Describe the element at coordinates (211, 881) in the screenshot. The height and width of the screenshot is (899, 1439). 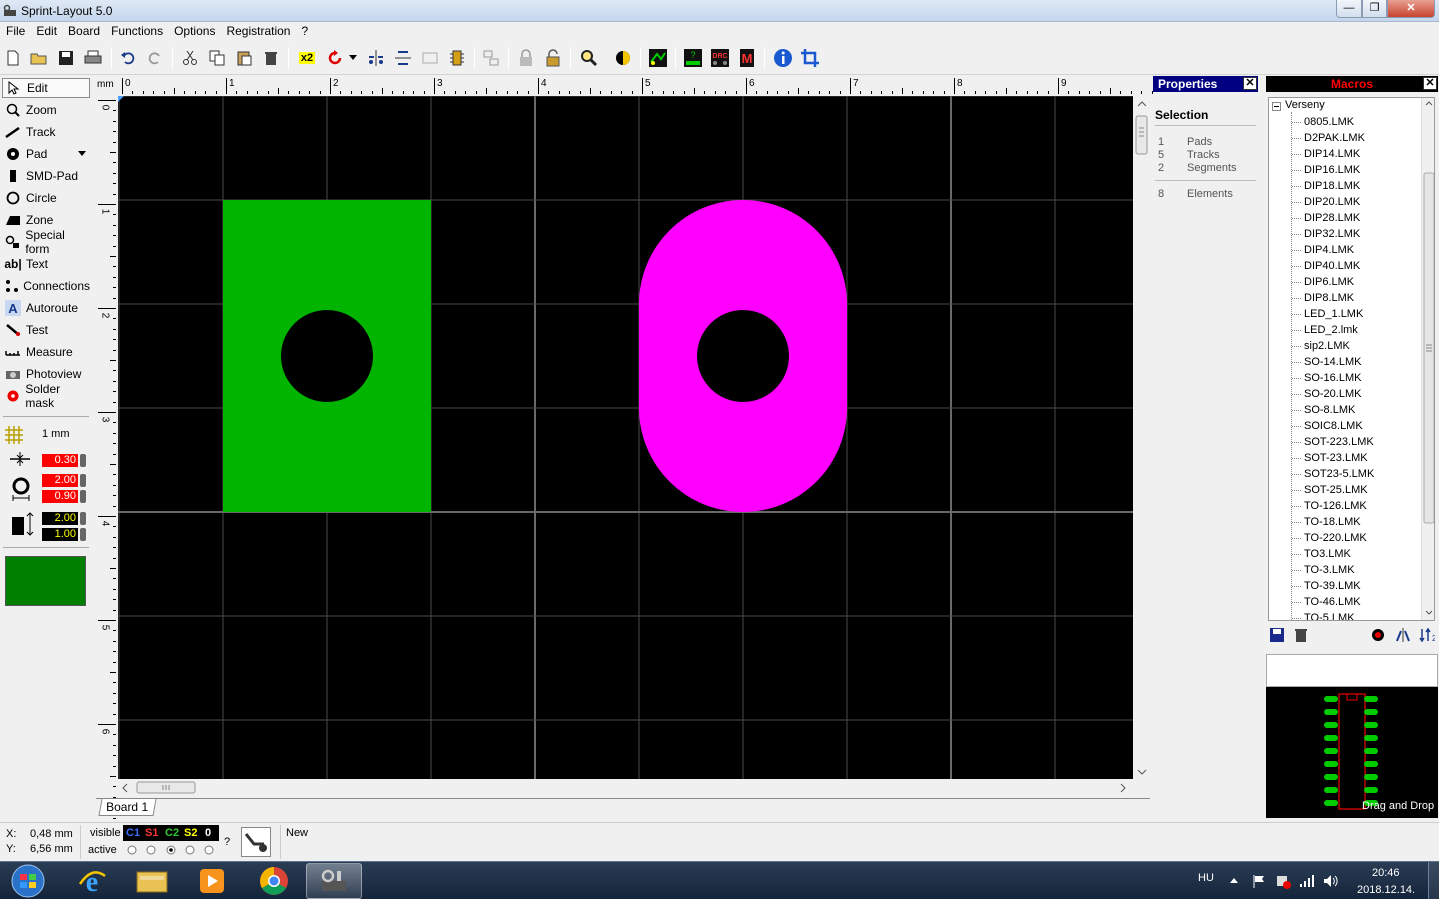
I see `taskbar-media-player` at that location.